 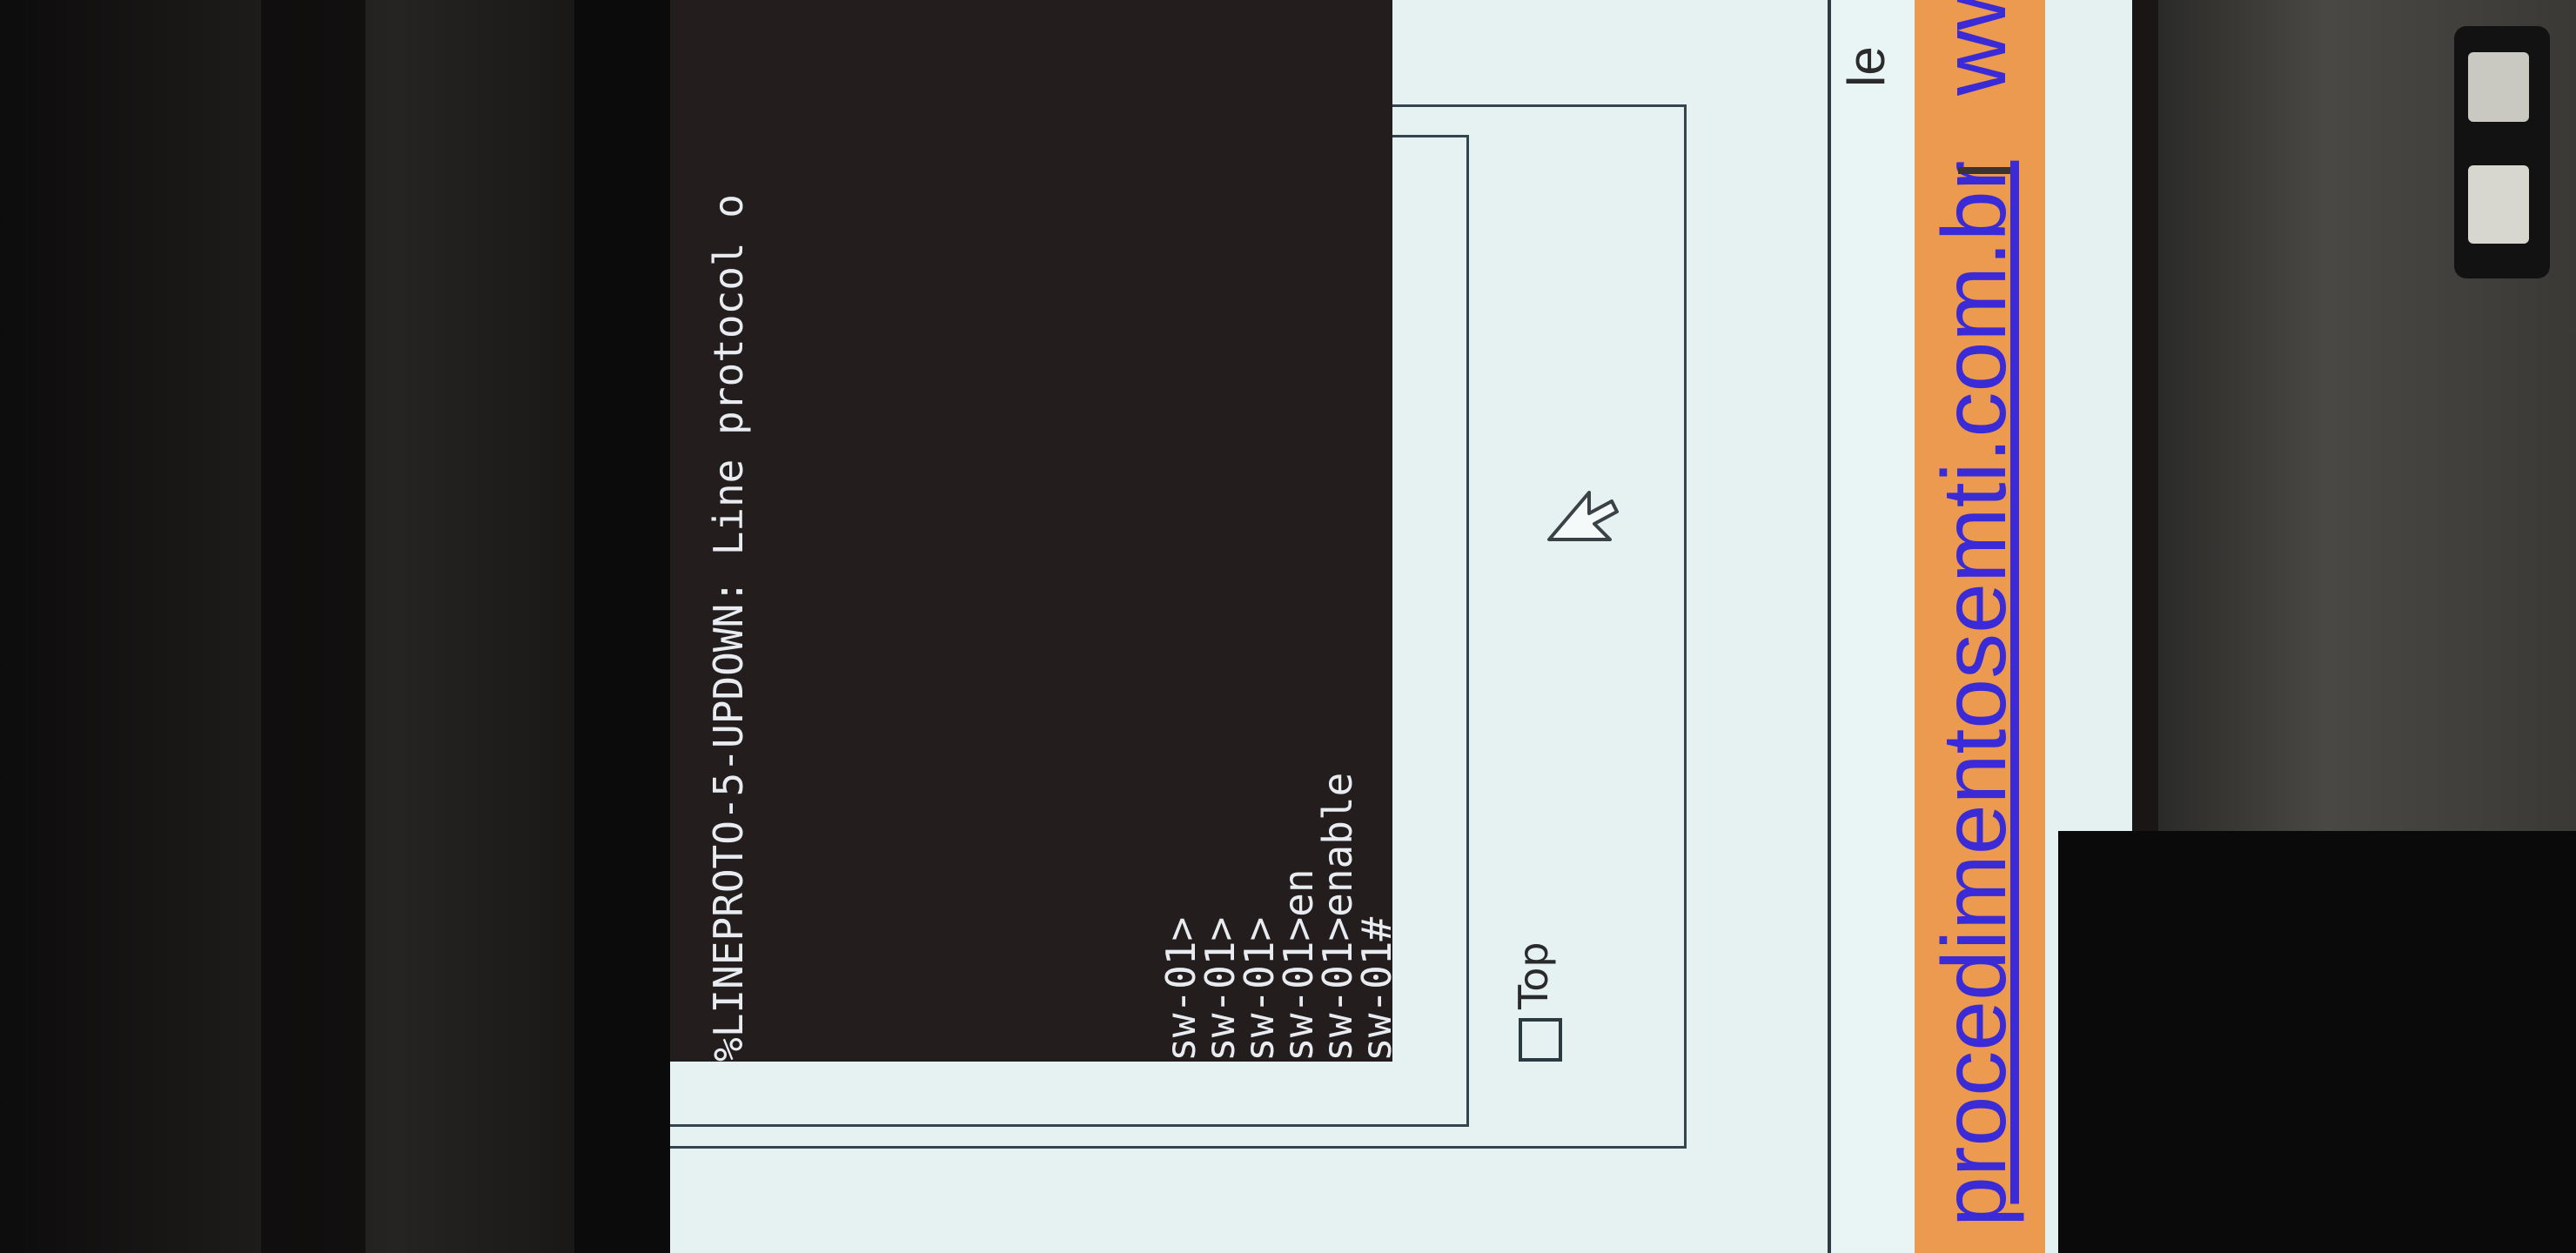 I want to click on top-checkbox-label: Top, so click(x=1534, y=975).